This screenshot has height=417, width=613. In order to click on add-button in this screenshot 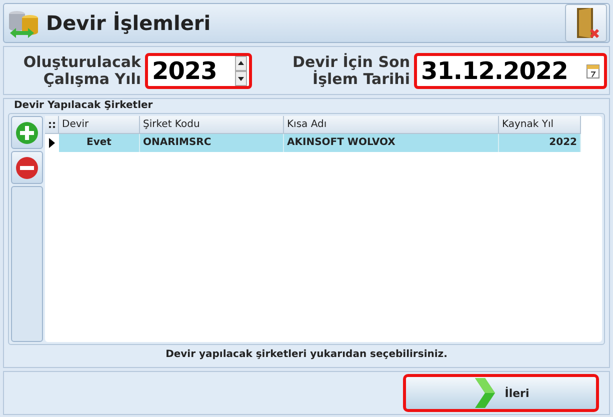, I will do `click(27, 132)`.